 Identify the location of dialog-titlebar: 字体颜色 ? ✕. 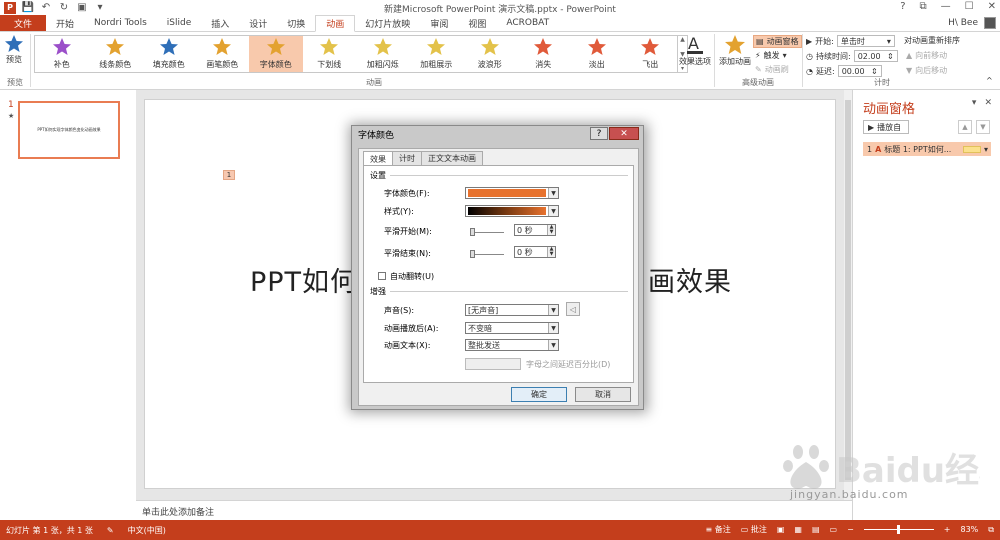
(497, 134).